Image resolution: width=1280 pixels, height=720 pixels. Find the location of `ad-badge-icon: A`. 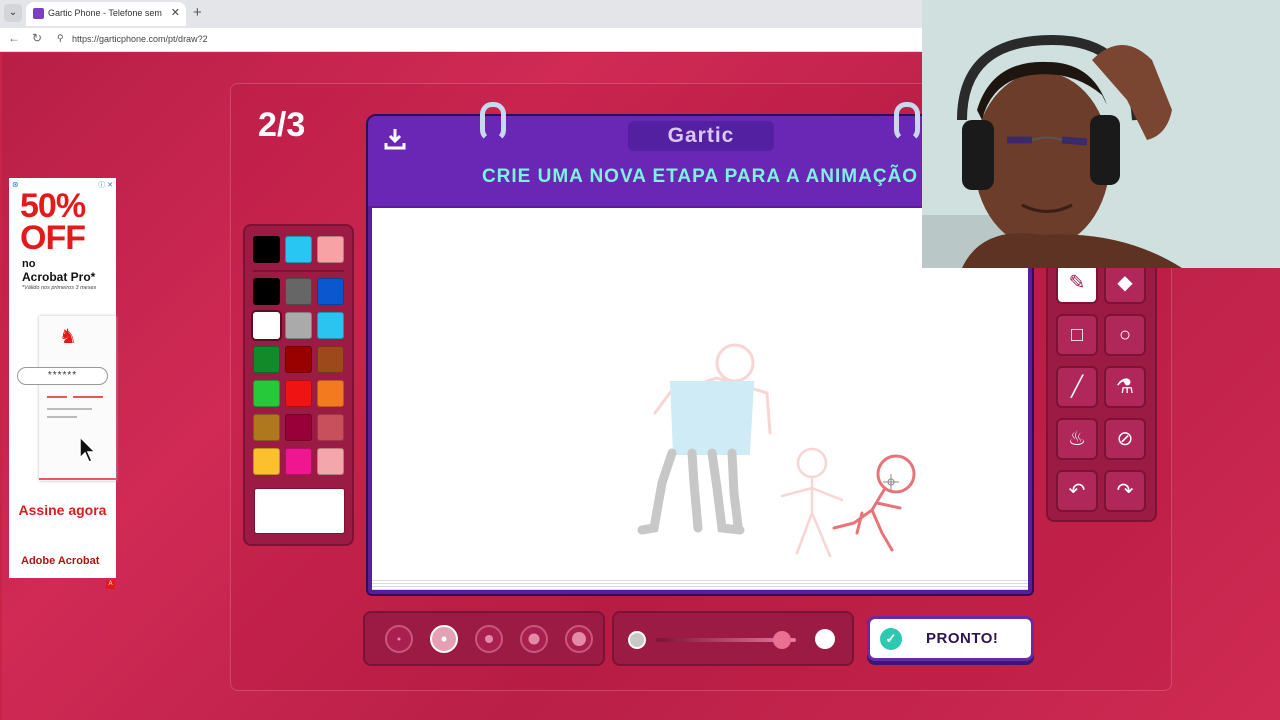

ad-badge-icon: A is located at coordinates (110, 584).